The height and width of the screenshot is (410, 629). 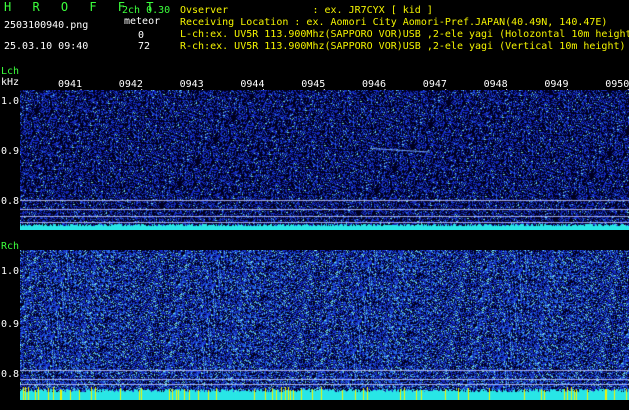 I want to click on lch-tick-0-9: 0.9, so click(x=10, y=151).